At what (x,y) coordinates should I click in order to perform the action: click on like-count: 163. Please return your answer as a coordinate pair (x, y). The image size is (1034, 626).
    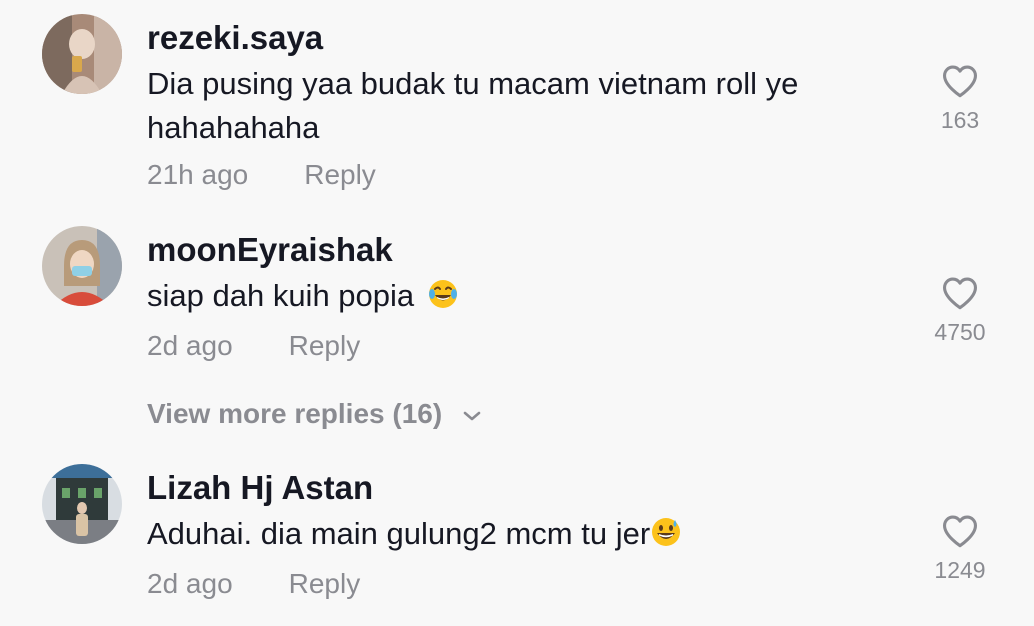
    Looking at the image, I should click on (960, 120).